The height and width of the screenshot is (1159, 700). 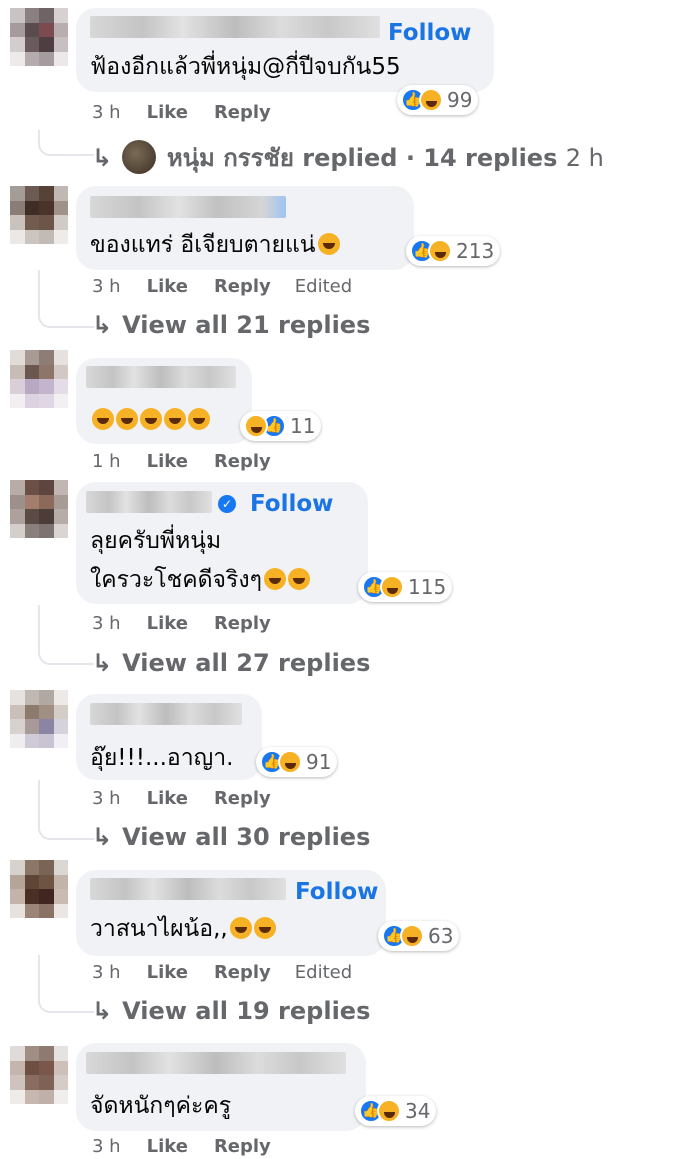 I want to click on reaction-summary: 👍 63, so click(x=419, y=936).